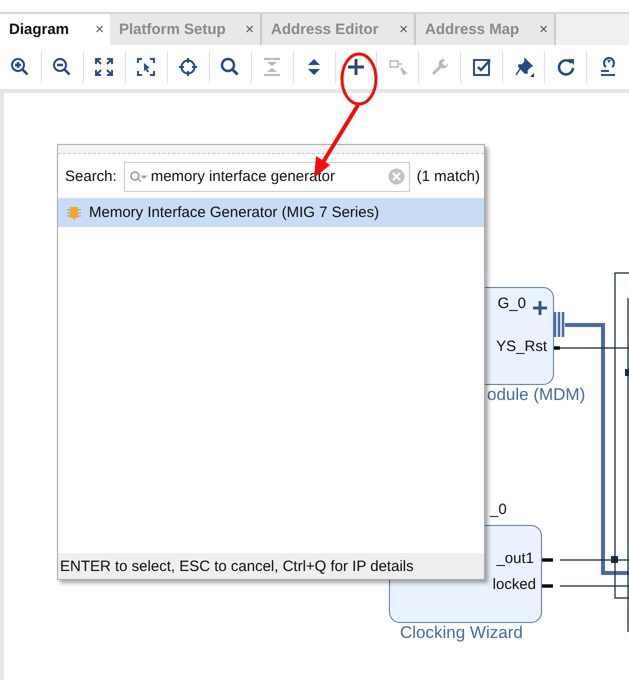  What do you see at coordinates (536, 395) in the screenshot?
I see `block-title: odule (MDM)` at bounding box center [536, 395].